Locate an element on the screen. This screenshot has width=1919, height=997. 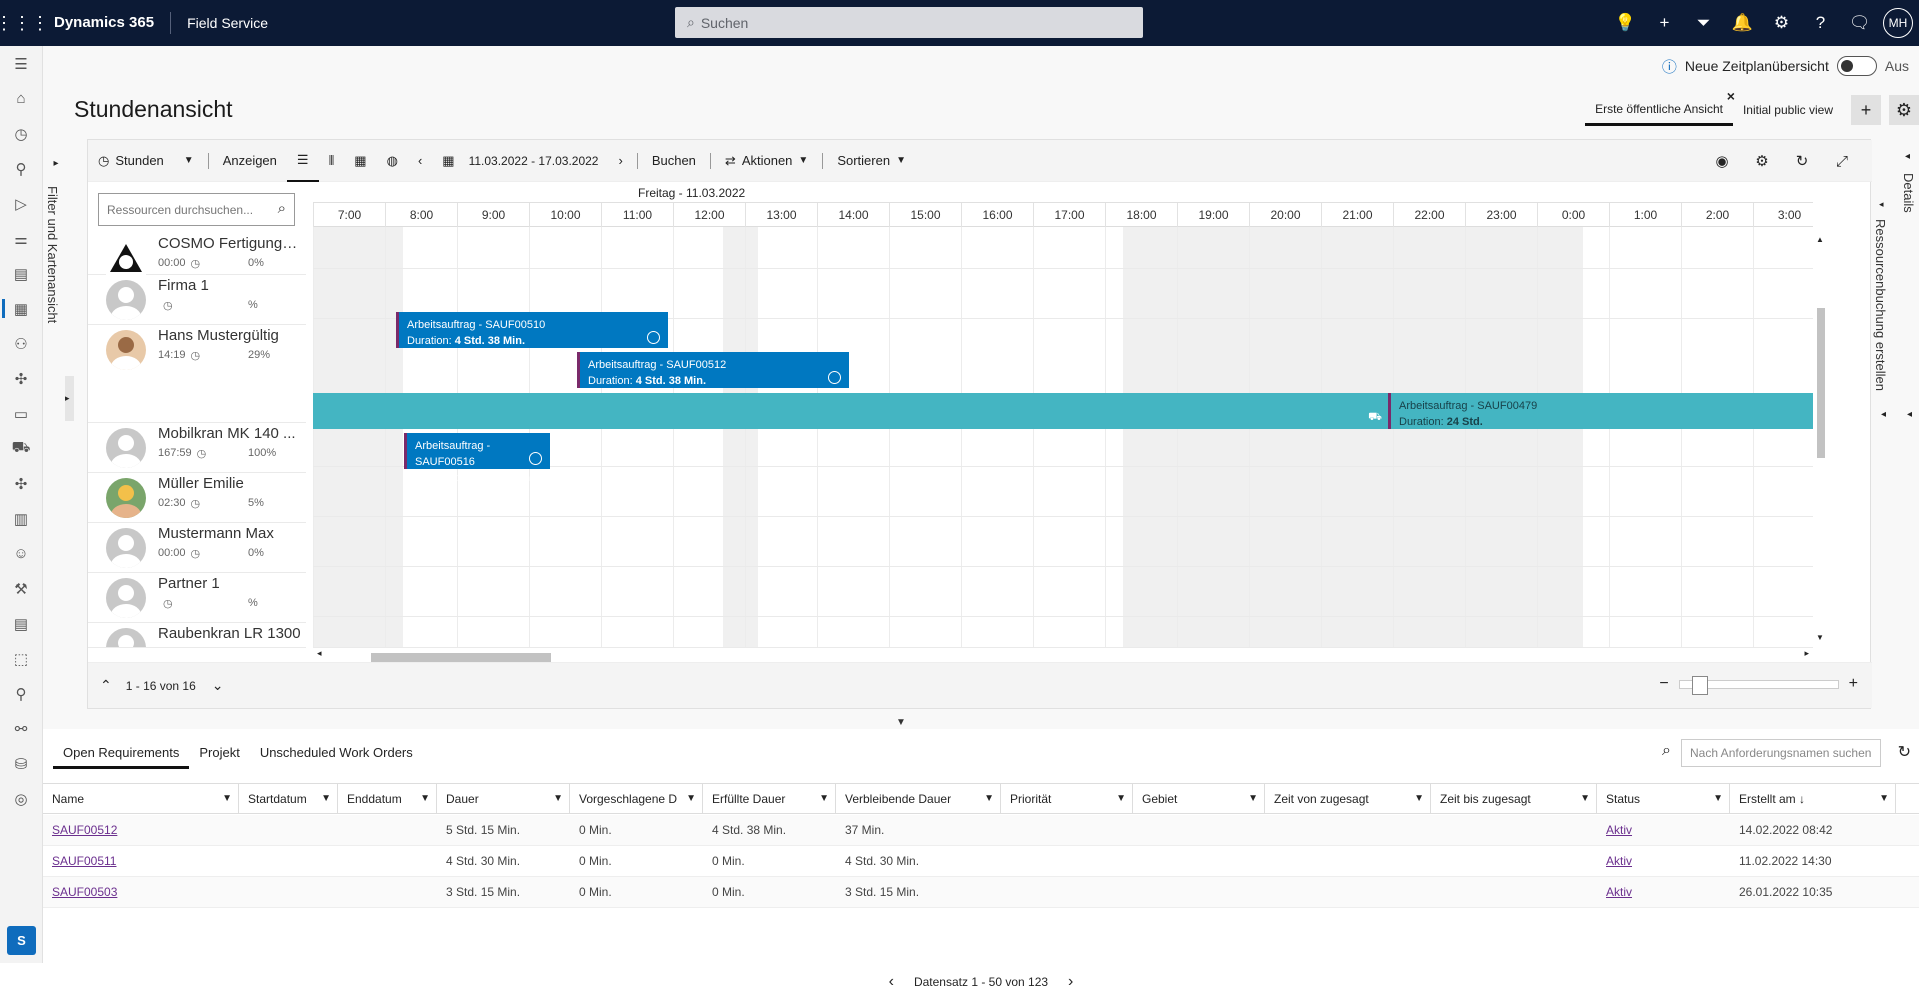
tab-erste-ansicht: Erste öffentliche Ansicht × is located at coordinates (1660, 107).